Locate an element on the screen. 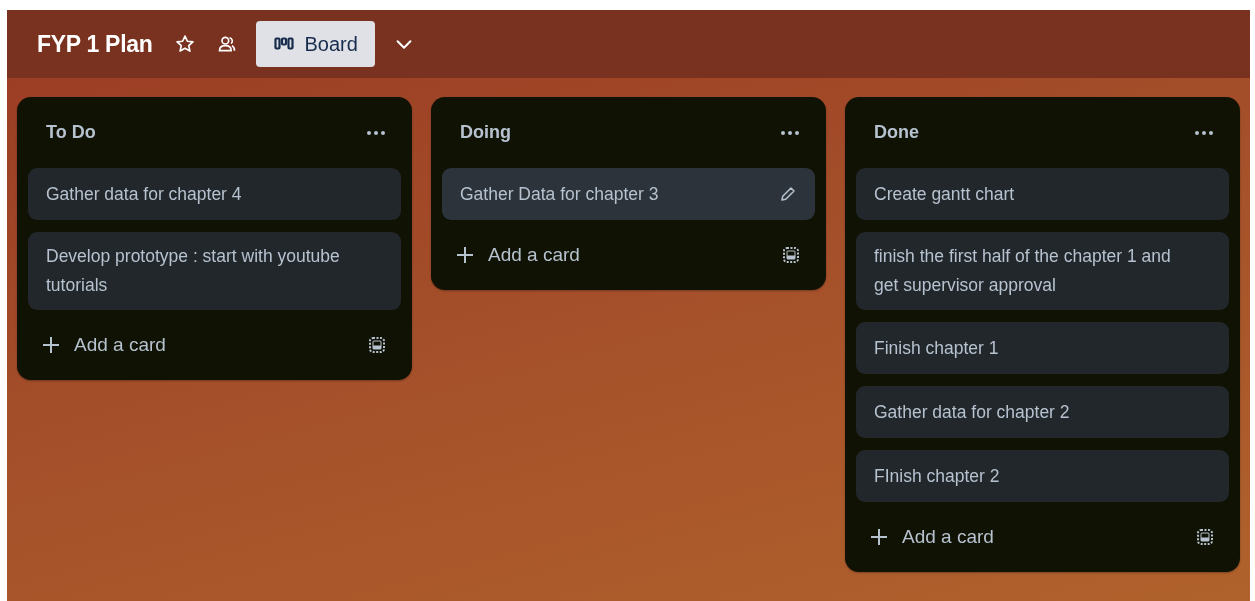 This screenshot has width=1255, height=601. card-title: finish the first half of the chapter 1 and get supervisor approval is located at coordinates (1023, 271).